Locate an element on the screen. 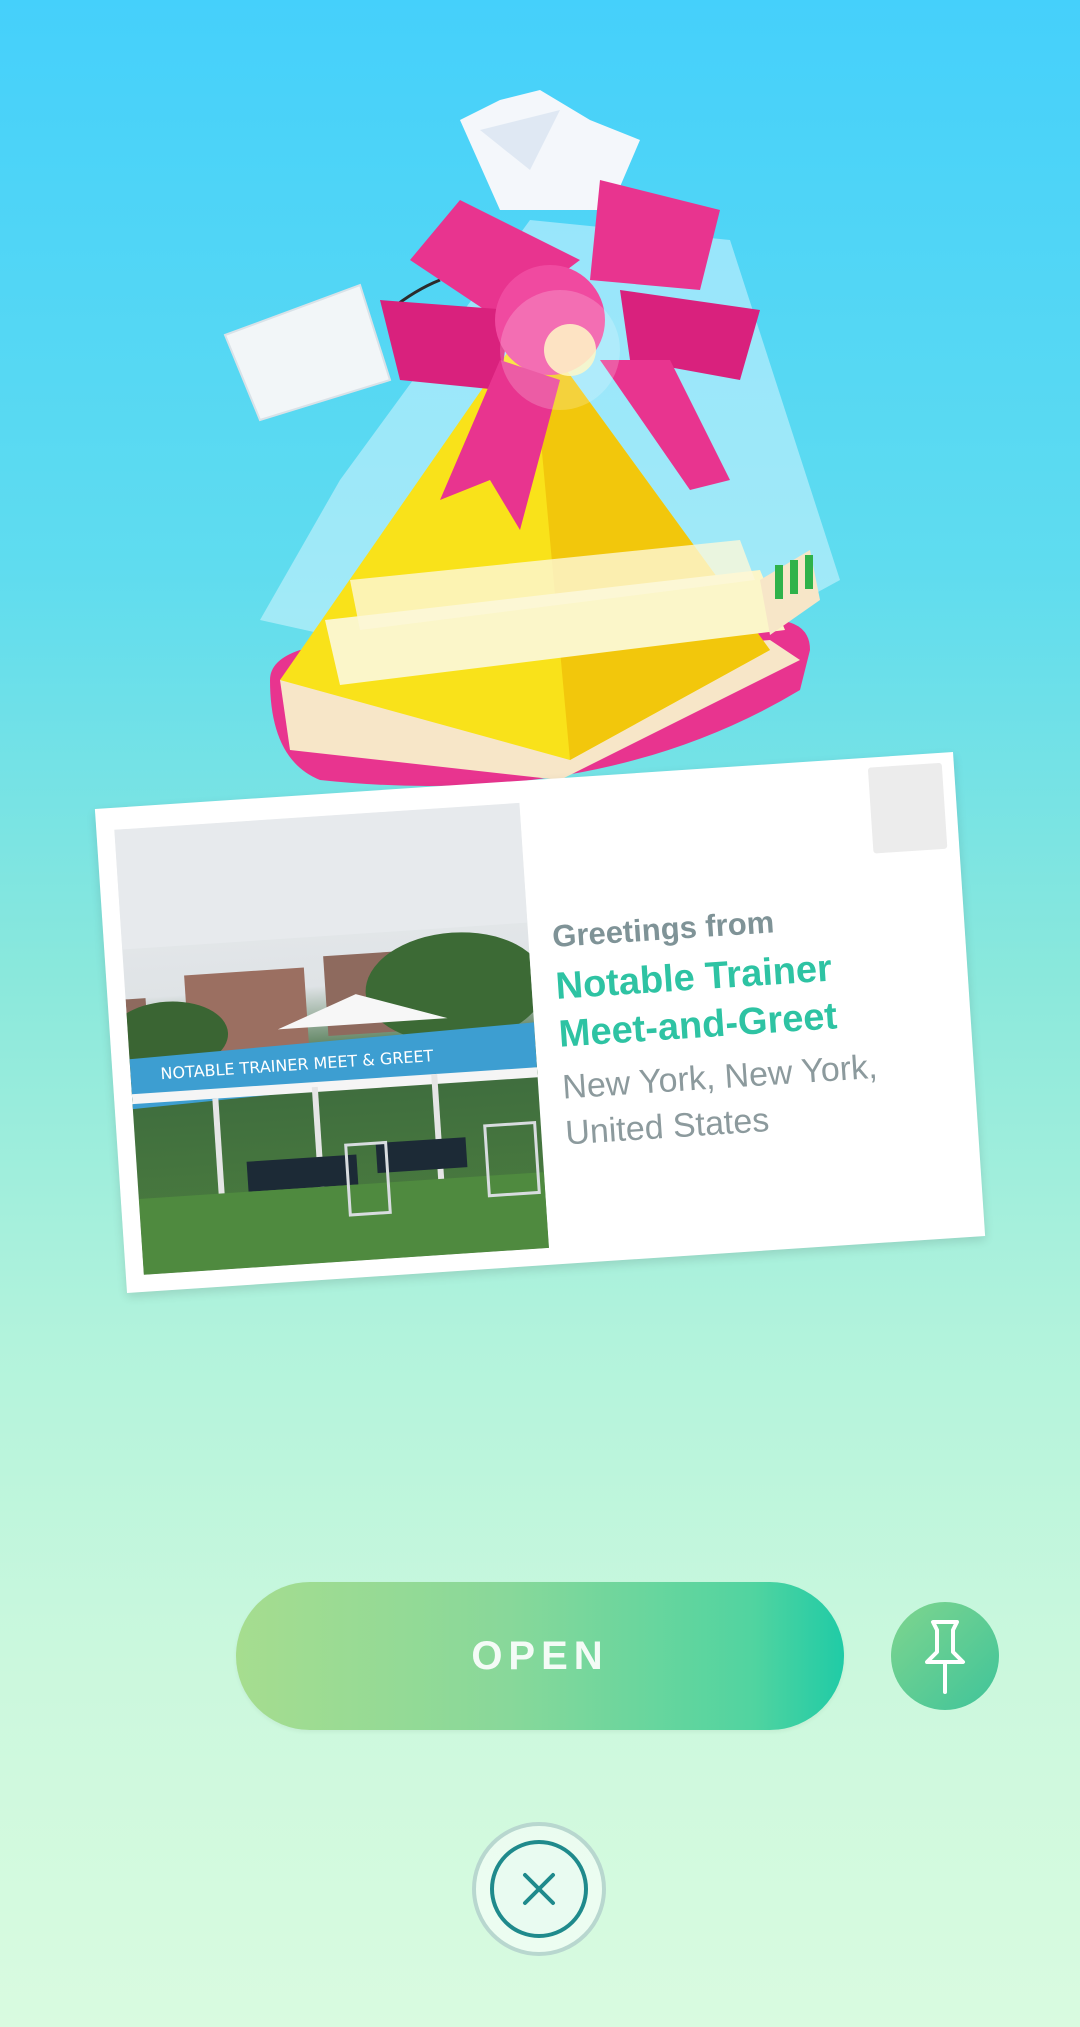  close-button-inner is located at coordinates (539, 1889).